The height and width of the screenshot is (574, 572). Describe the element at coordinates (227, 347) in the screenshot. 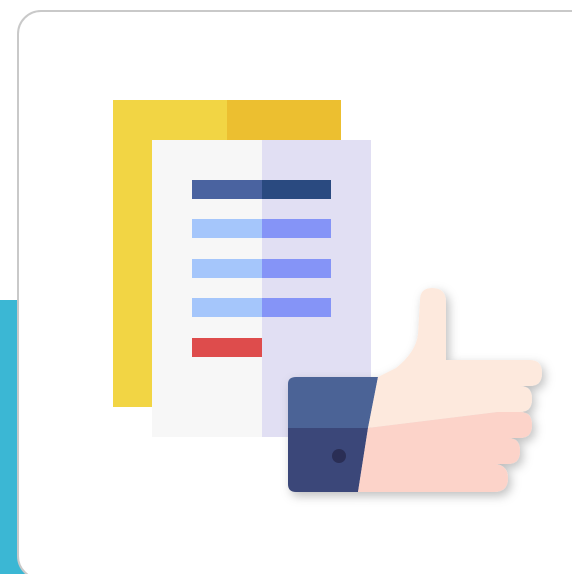

I see `document-line-signature` at that location.